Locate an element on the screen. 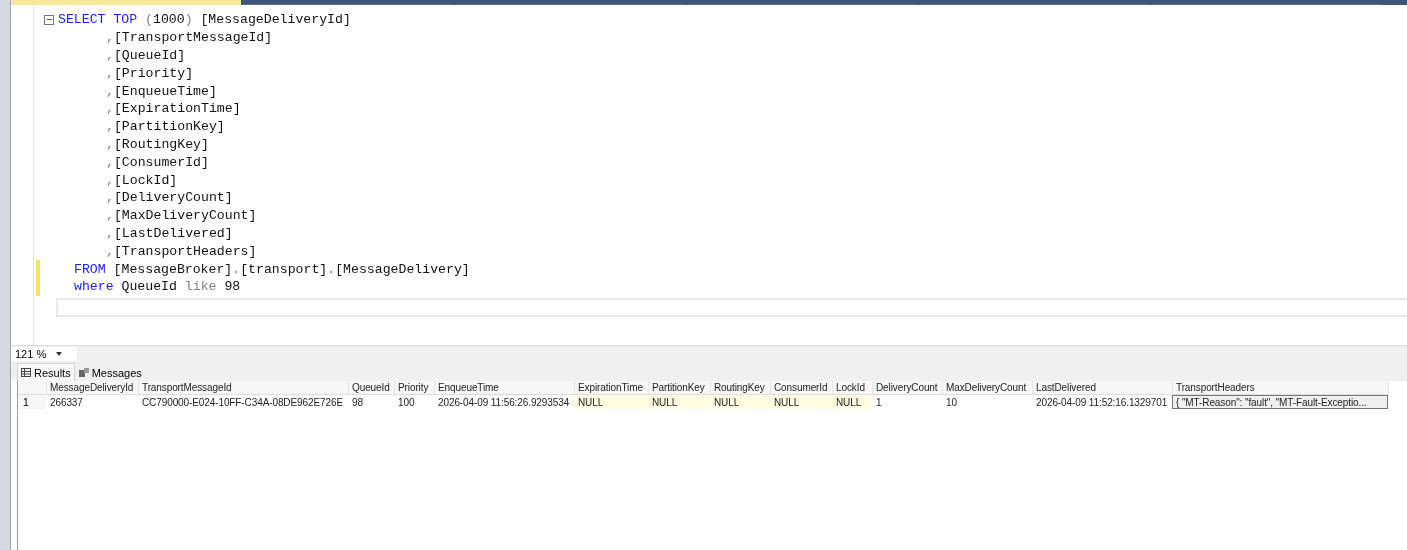 The image size is (1407, 550). code-line: ,[PartitionKey] is located at coordinates (165, 127).